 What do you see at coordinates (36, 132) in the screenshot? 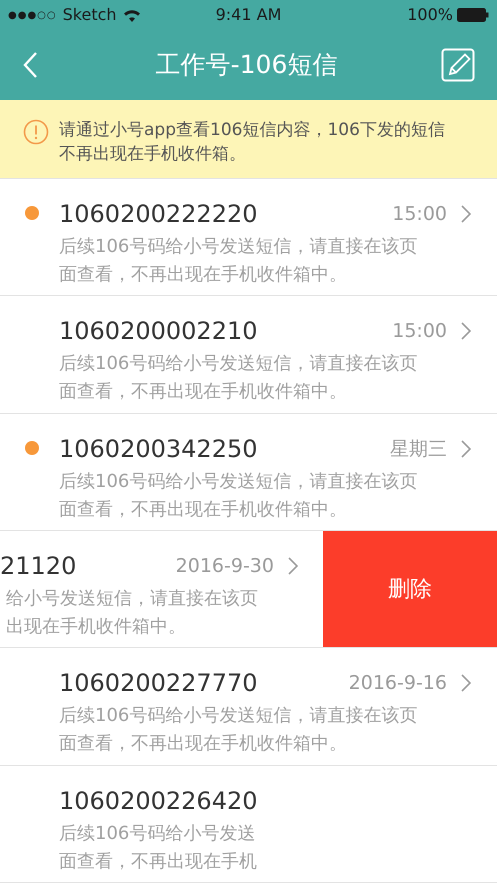
I see `warning-icon` at bounding box center [36, 132].